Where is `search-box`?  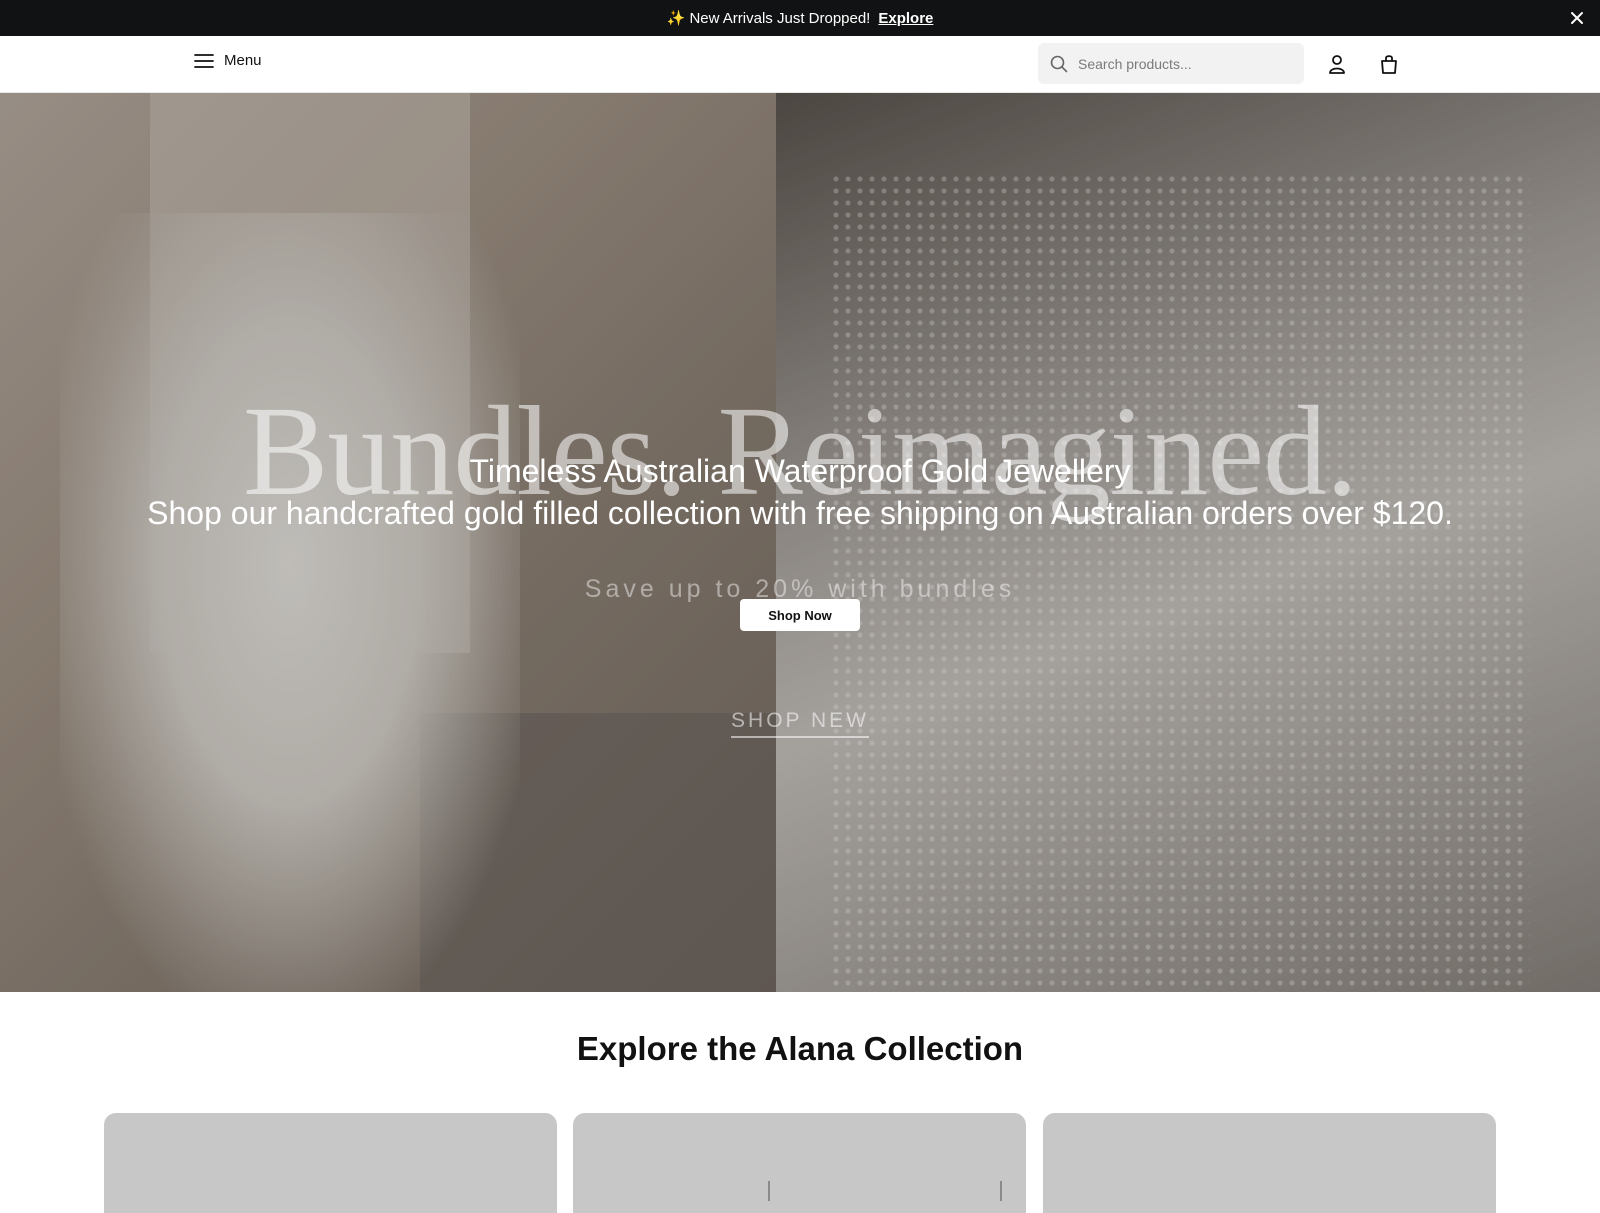 search-box is located at coordinates (1171, 63).